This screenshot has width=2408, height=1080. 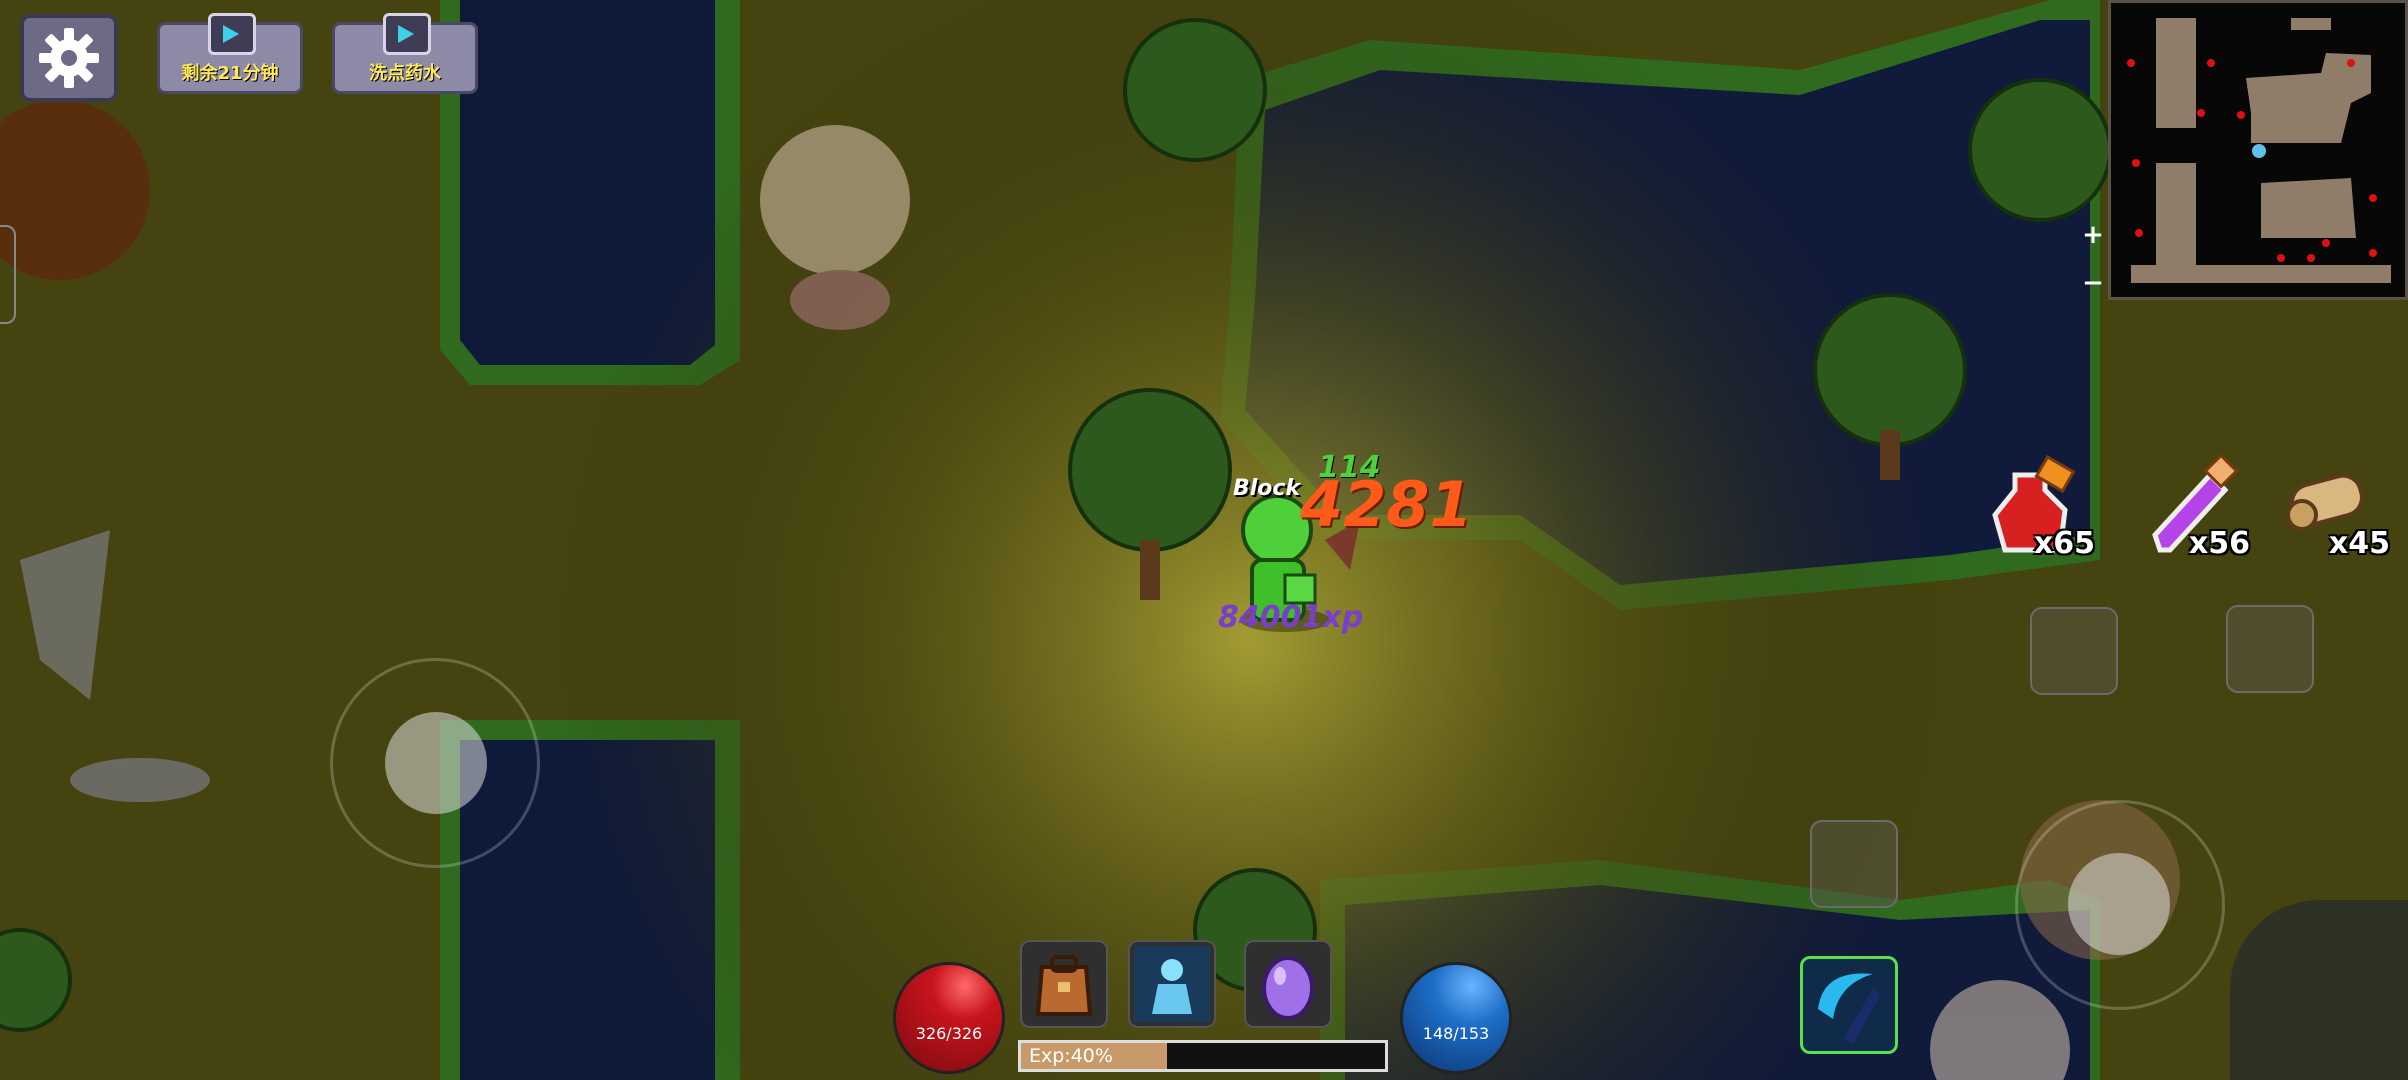 What do you see at coordinates (405, 73) in the screenshot?
I see `respec-potion-label: 洗点药水` at bounding box center [405, 73].